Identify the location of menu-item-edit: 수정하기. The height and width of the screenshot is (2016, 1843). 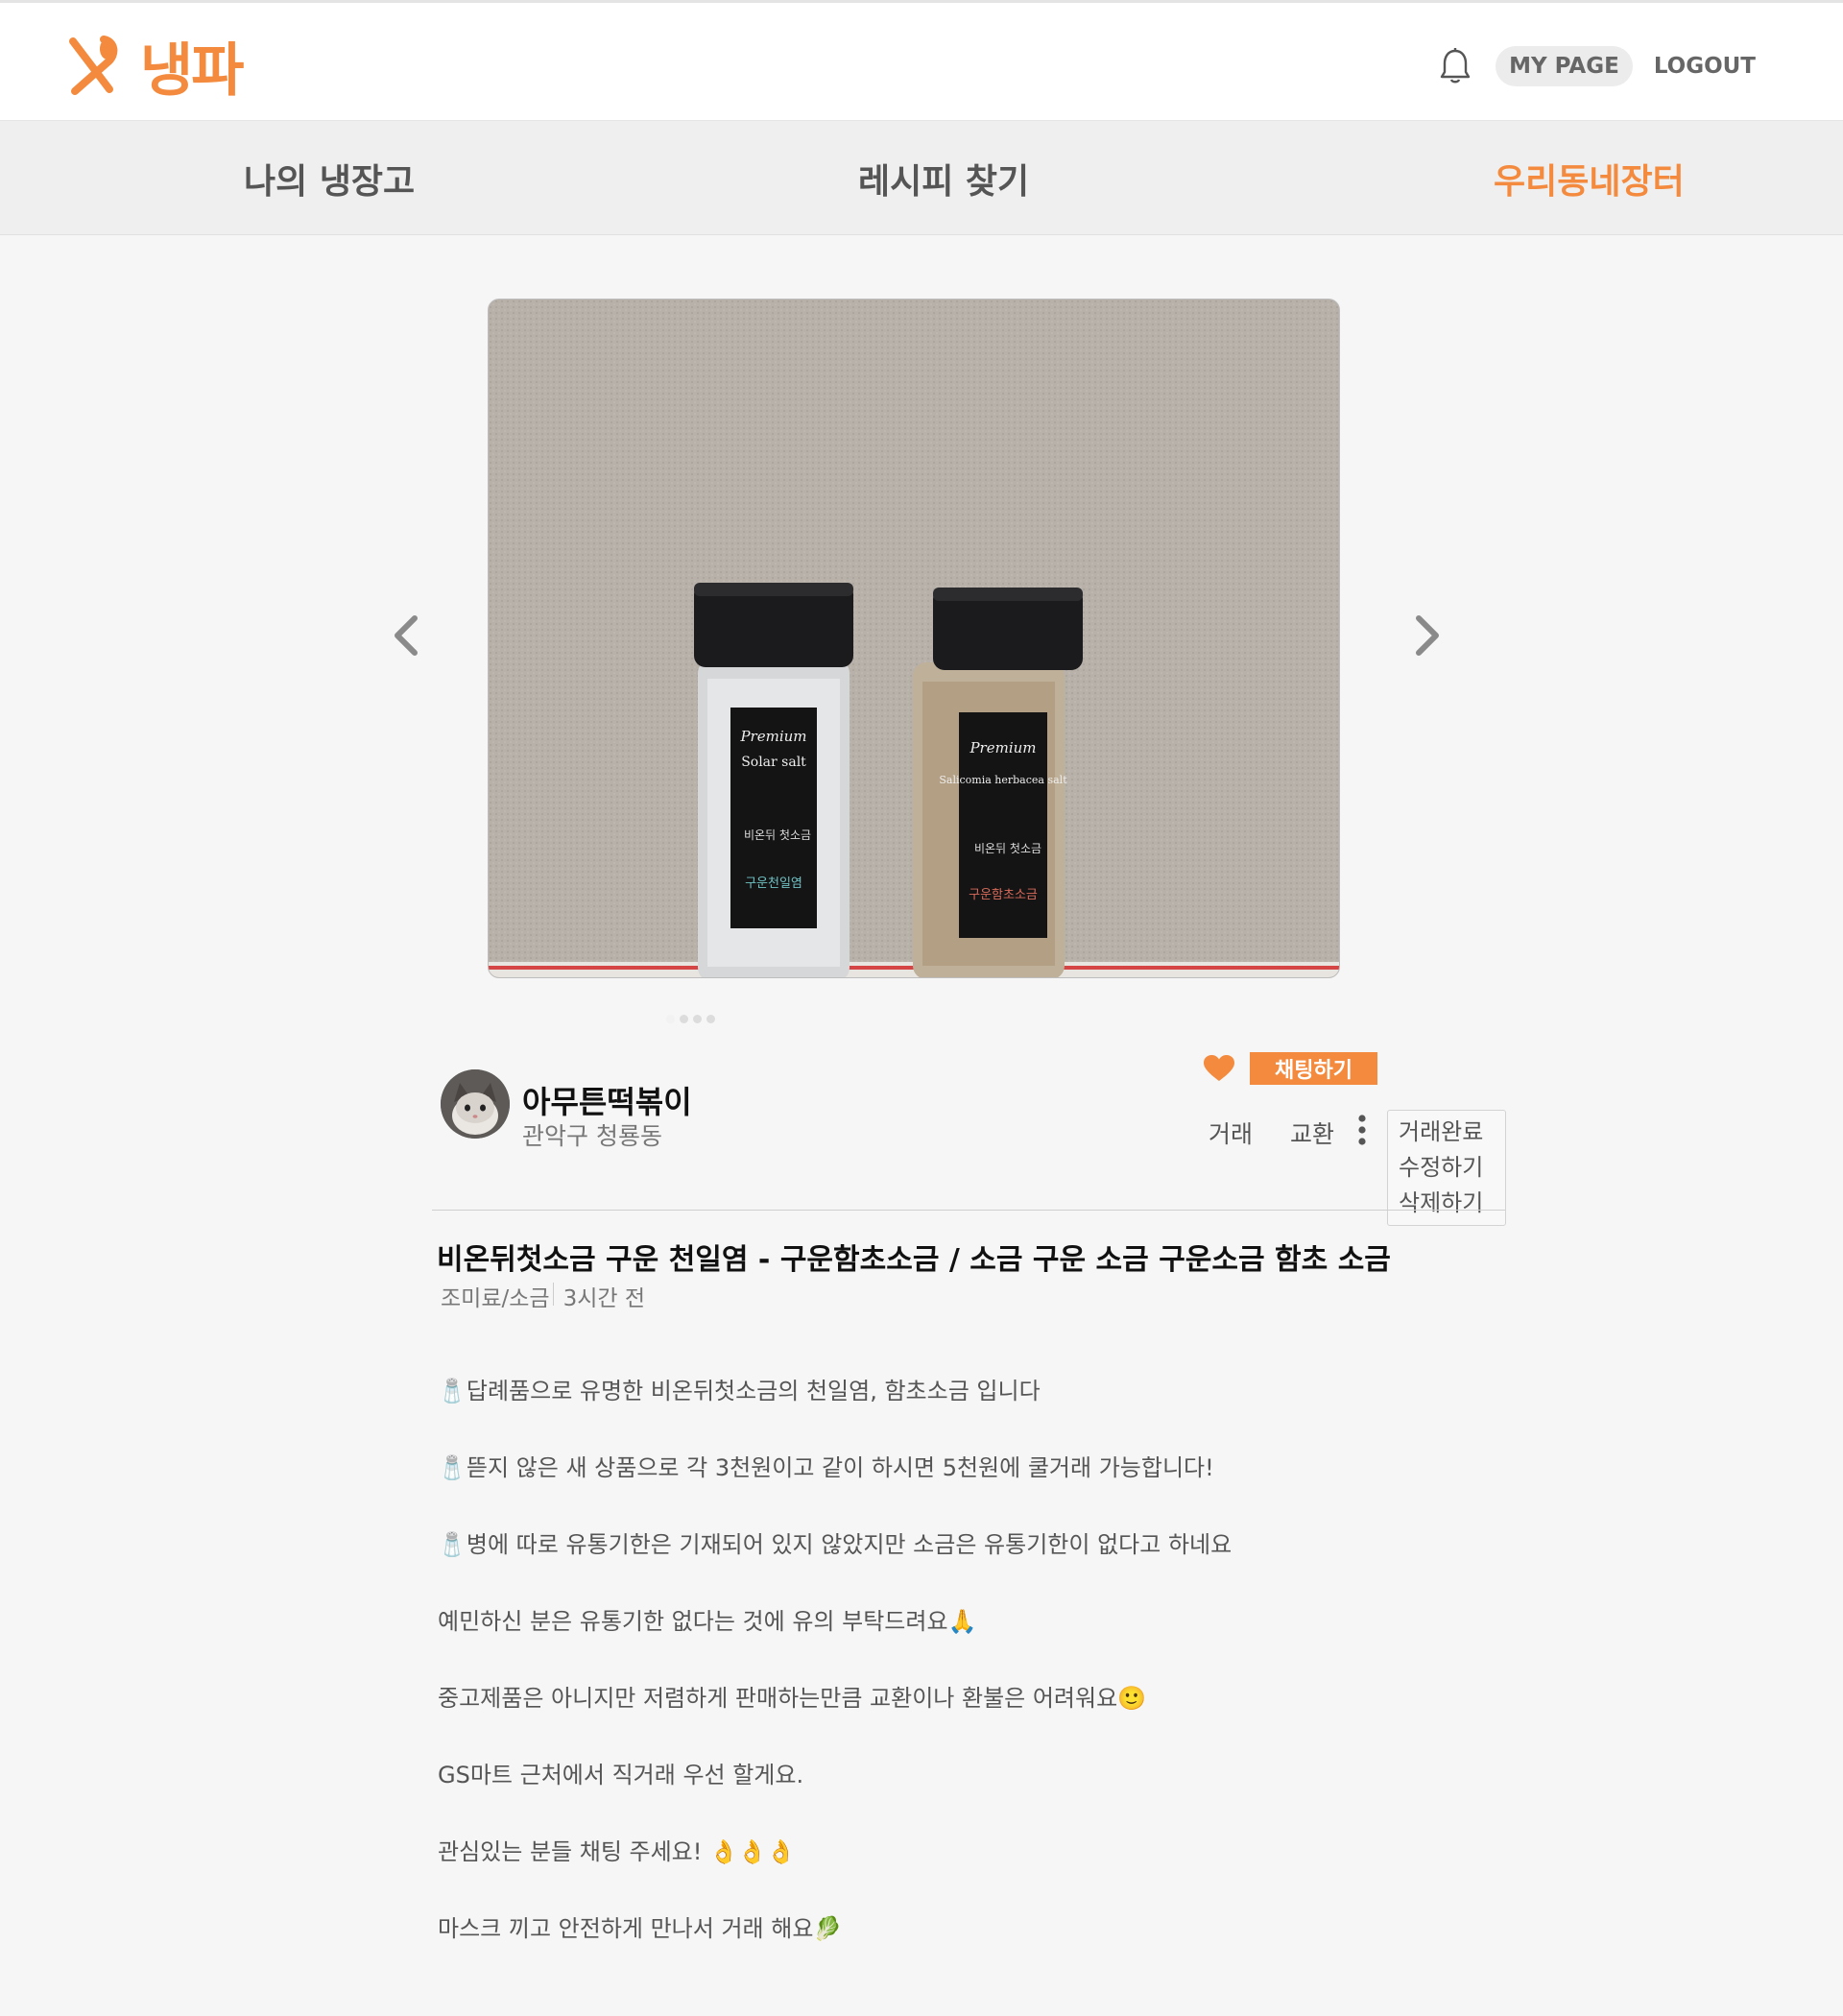
(1446, 1168).